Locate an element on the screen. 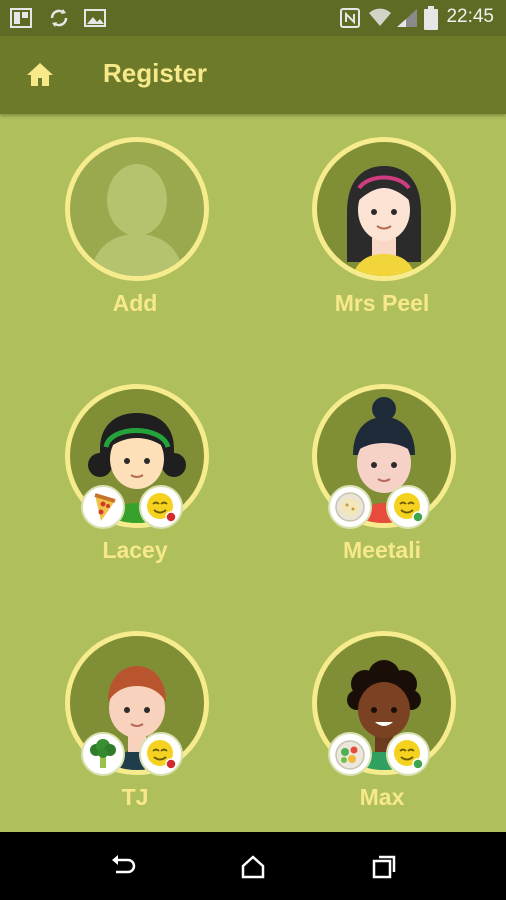 The image size is (506, 900). wifi-icon is located at coordinates (380, 17).